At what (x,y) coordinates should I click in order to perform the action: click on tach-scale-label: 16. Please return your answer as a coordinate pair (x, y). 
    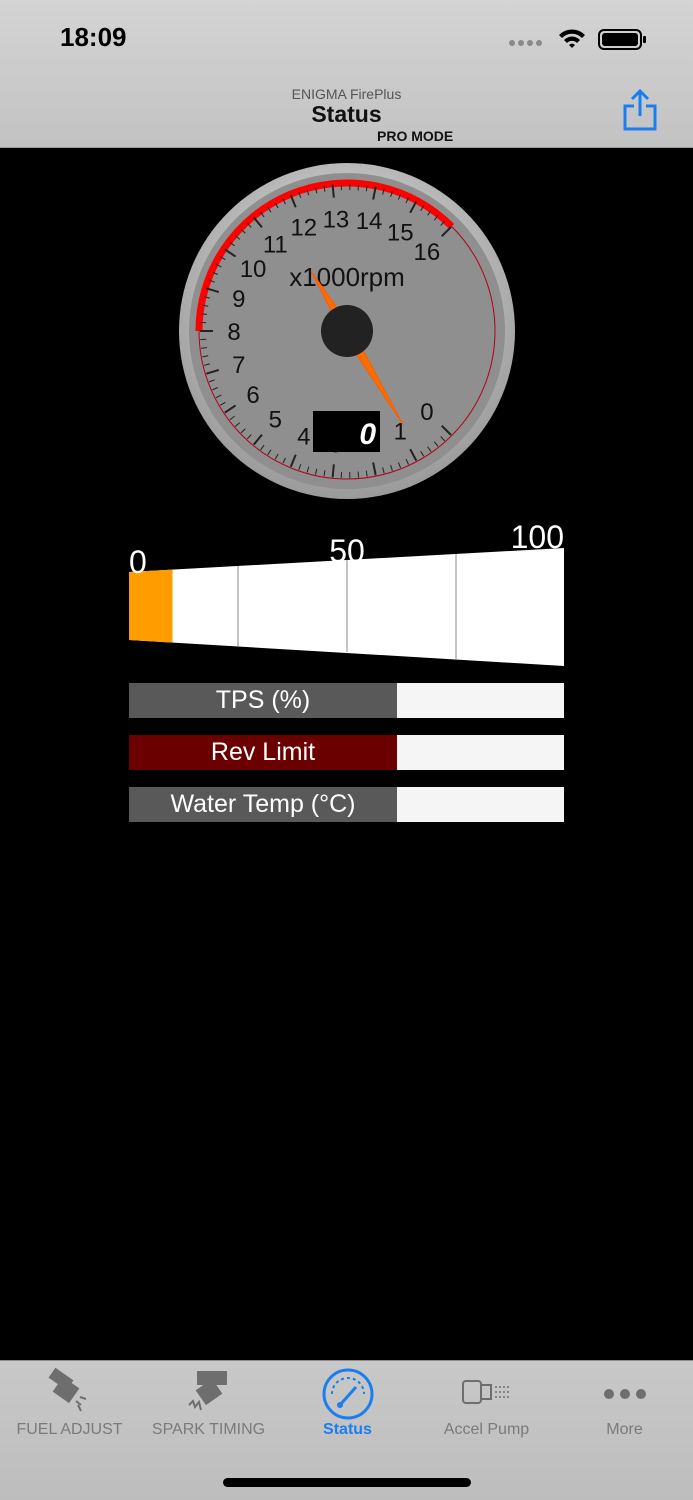
    Looking at the image, I should click on (427, 252).